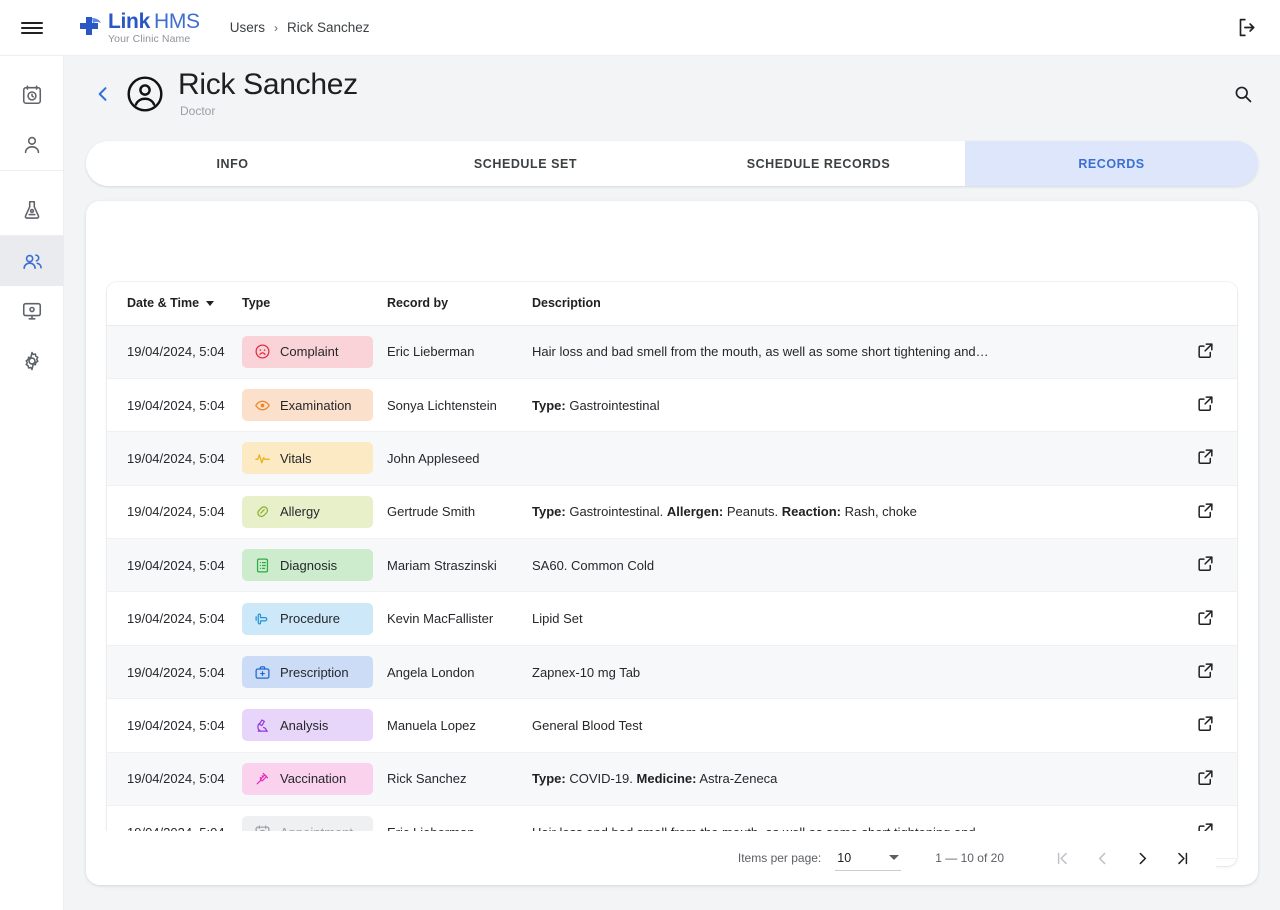 The image size is (1280, 910). I want to click on next-page-button, so click(1142, 858).